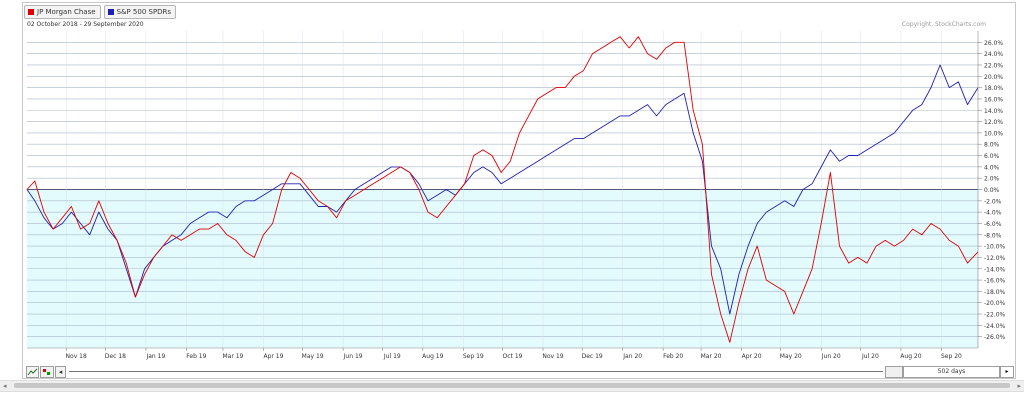  What do you see at coordinates (993, 88) in the screenshot?
I see `y-tick-label: 18.0%` at bounding box center [993, 88].